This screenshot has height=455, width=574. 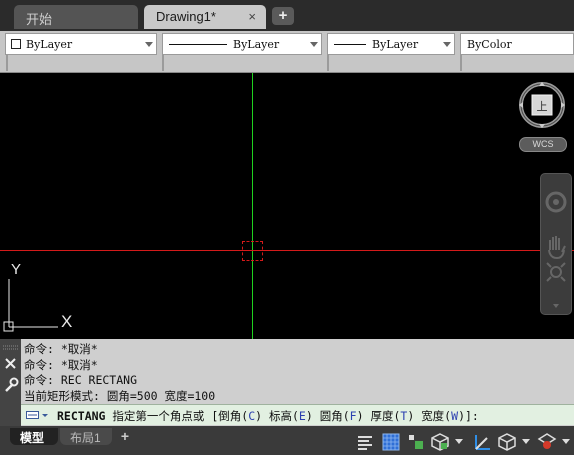 I want to click on tab-drawing1: Drawing1* ×, so click(x=205, y=17).